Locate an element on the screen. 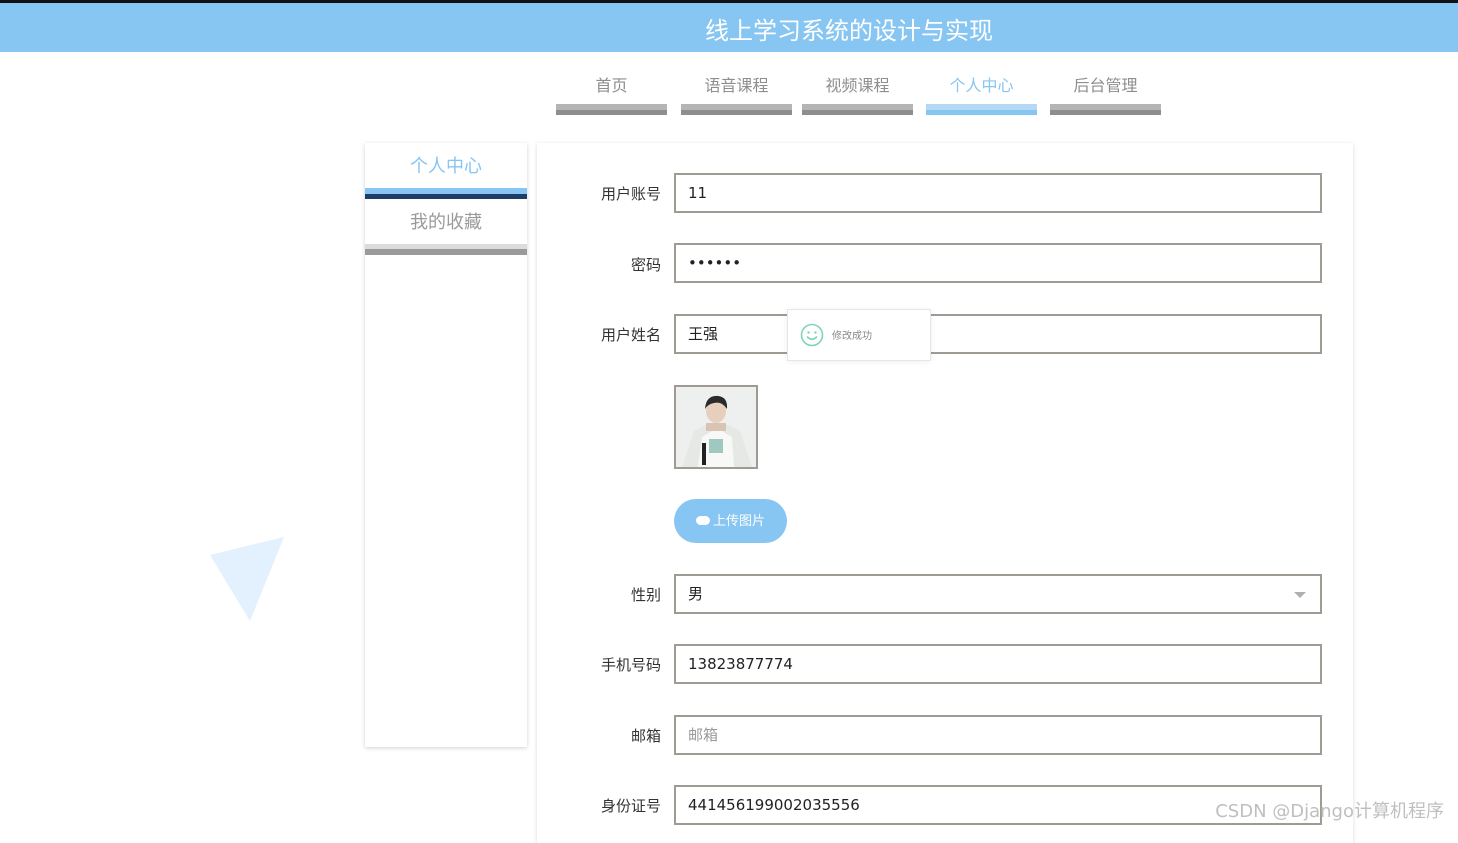 This screenshot has height=843, width=1458. upload-image-button: 上传图片 is located at coordinates (730, 521).